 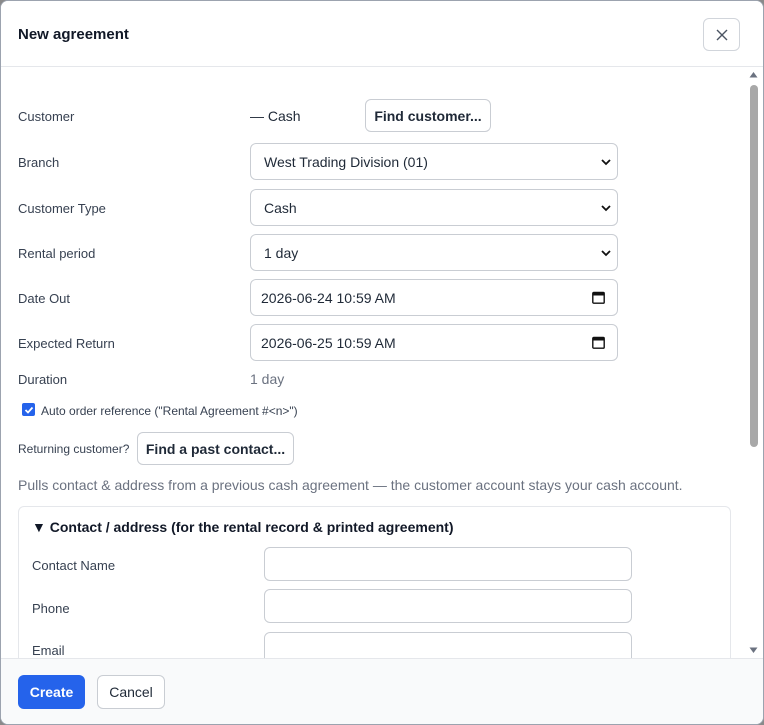 I want to click on branch-label: Branch, so click(x=39, y=162).